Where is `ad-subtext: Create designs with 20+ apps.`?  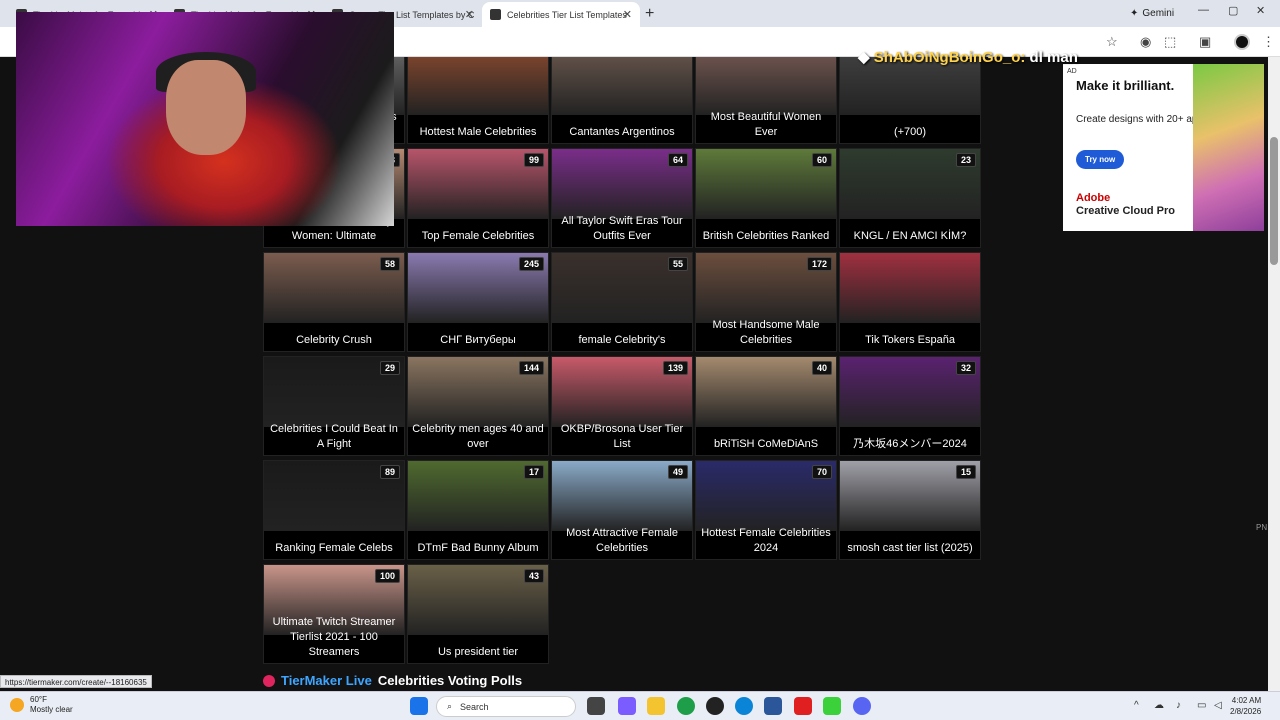 ad-subtext: Create designs with 20+ apps. is located at coordinates (1143, 119).